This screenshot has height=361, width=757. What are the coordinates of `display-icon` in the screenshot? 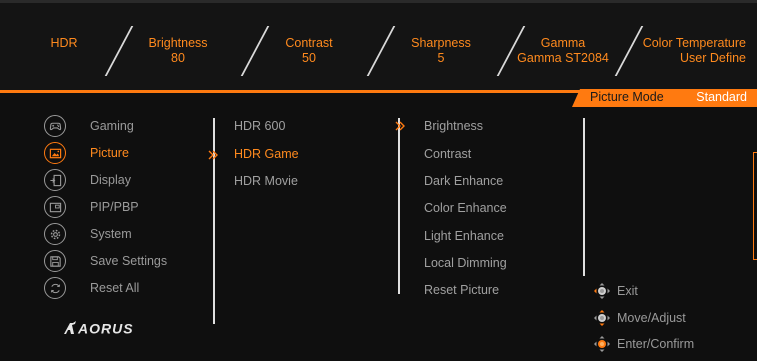 It's located at (55, 180).